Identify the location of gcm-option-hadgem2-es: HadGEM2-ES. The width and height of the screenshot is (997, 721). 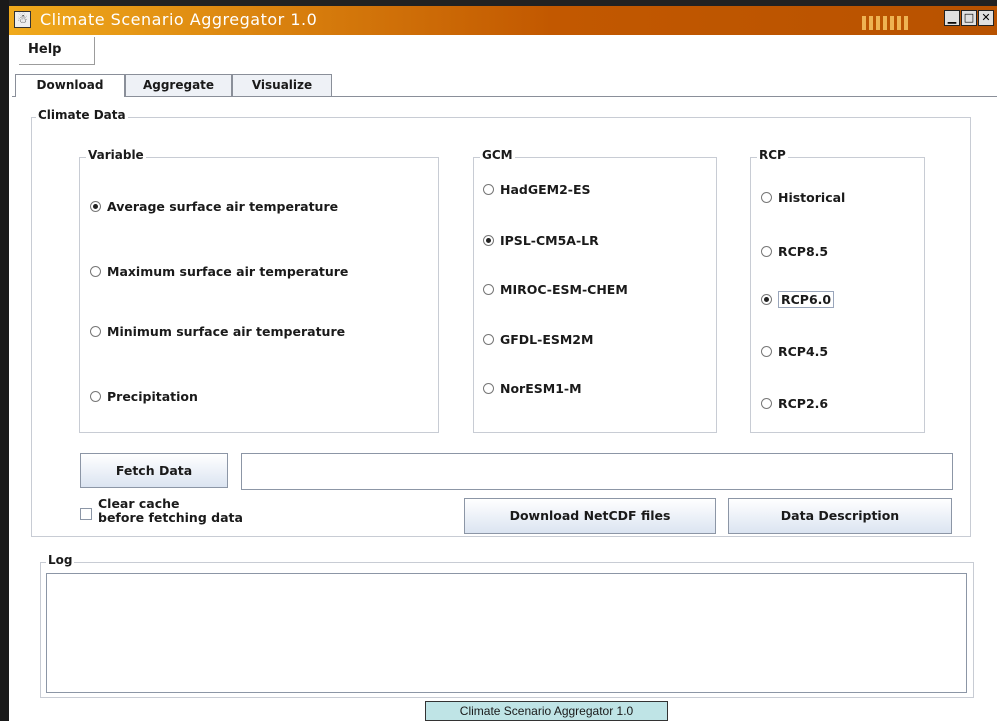
(537, 189).